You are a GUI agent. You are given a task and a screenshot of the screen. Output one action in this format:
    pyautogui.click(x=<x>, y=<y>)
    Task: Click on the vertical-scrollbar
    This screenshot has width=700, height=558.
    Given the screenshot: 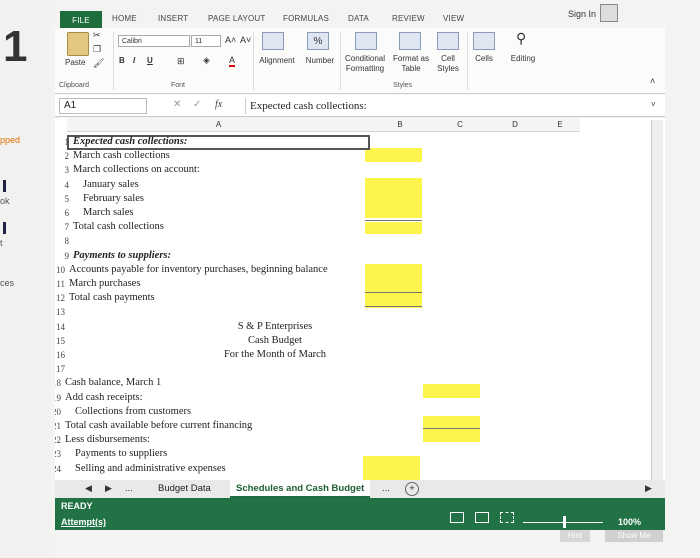 What is the action you would take?
    pyautogui.click(x=657, y=300)
    